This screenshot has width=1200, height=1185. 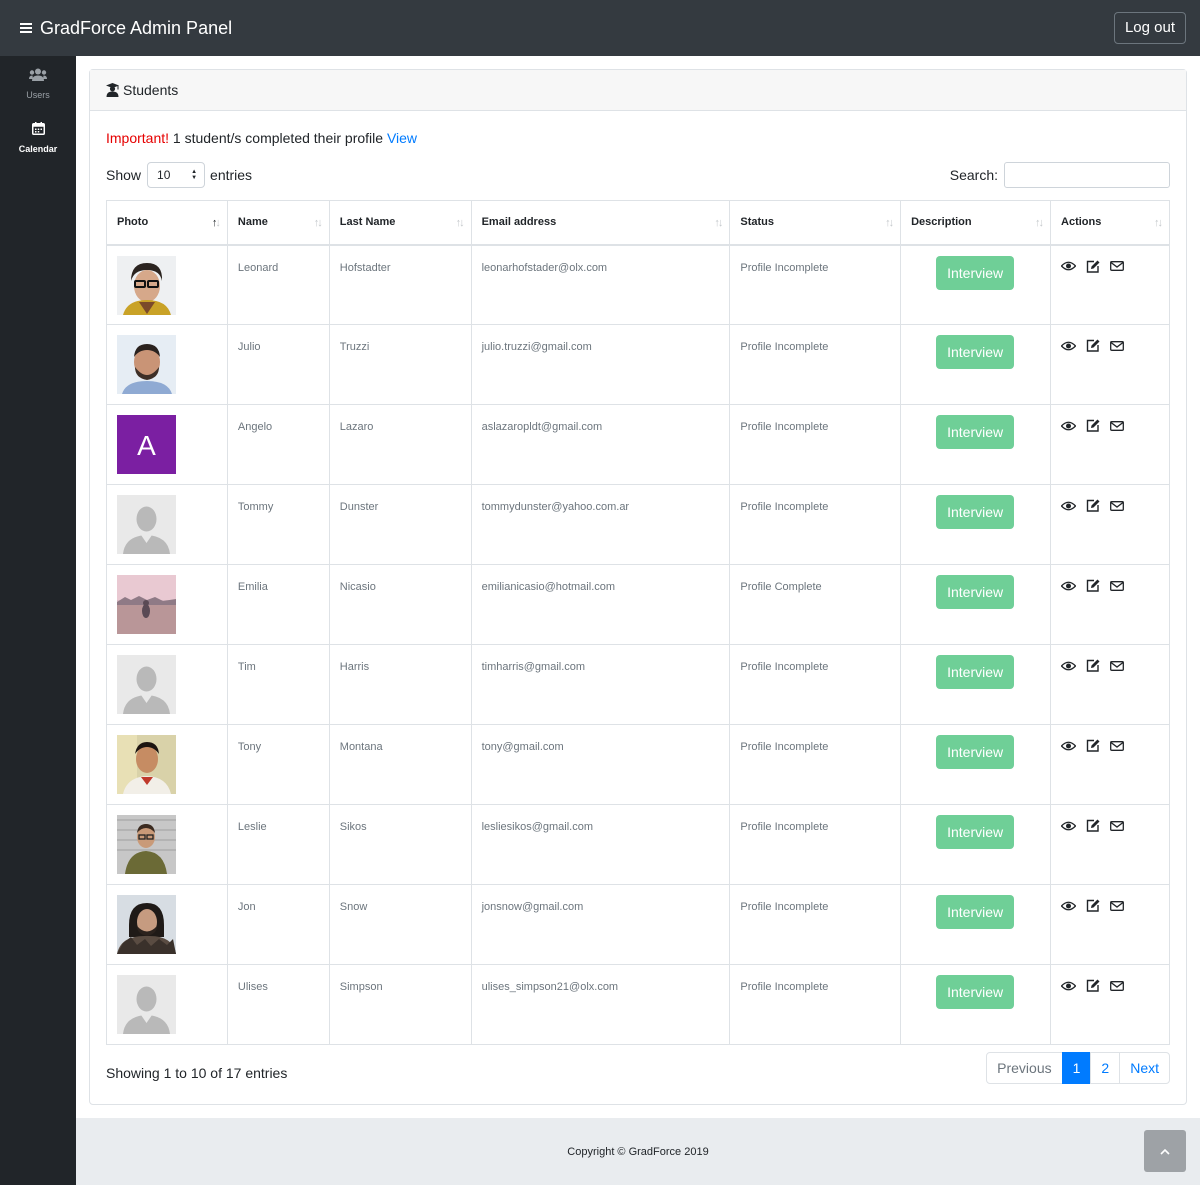 I want to click on cell-name: Tony, so click(x=278, y=764).